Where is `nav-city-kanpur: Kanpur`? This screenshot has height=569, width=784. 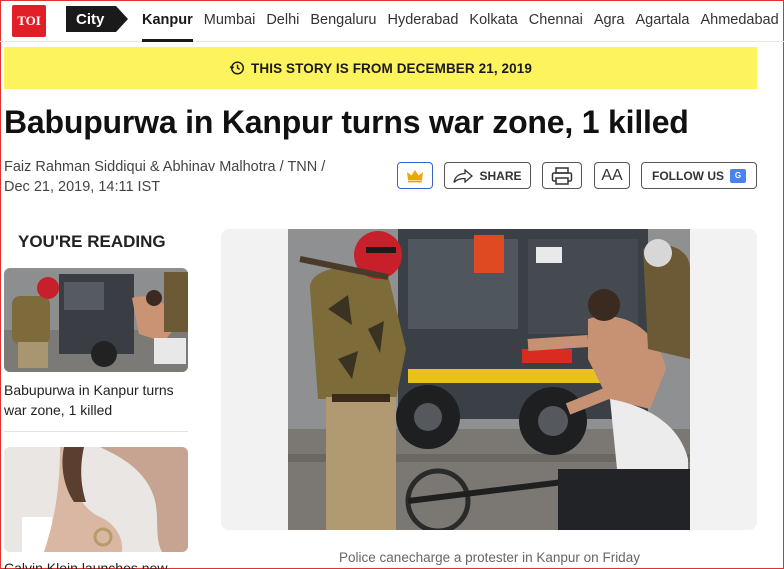
nav-city-kanpur: Kanpur is located at coordinates (167, 21).